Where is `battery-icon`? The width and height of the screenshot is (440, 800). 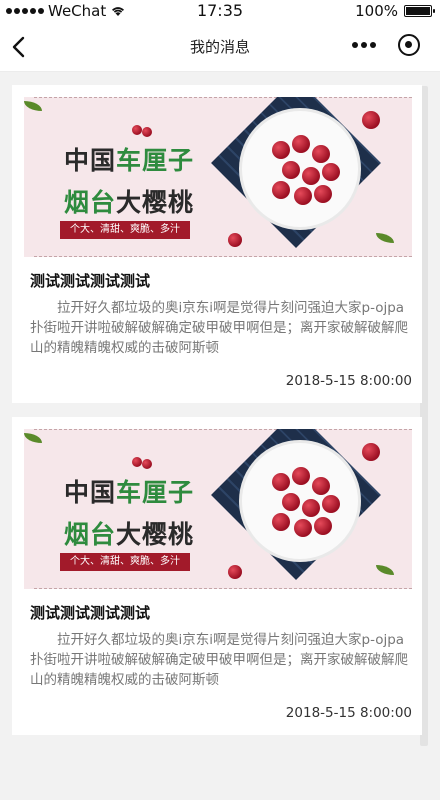
battery-icon is located at coordinates (419, 11).